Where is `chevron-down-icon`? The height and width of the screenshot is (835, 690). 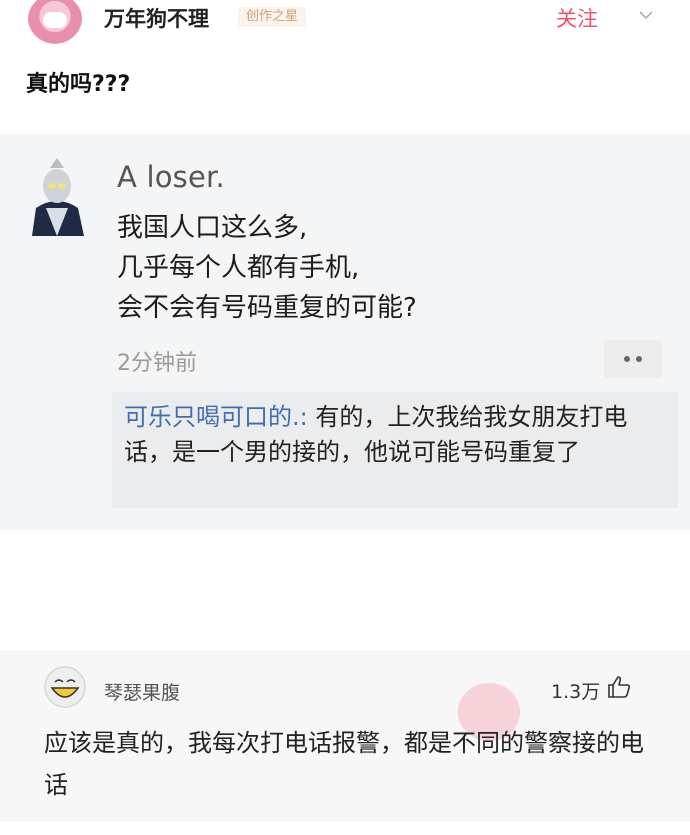 chevron-down-icon is located at coordinates (646, 15).